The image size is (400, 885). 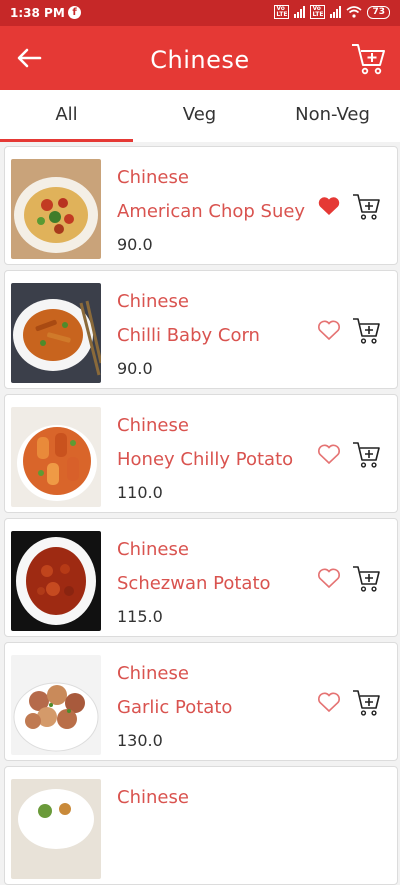 I want to click on status-icons: Vo LTE Vo LTE 73, so click(x=332, y=12).